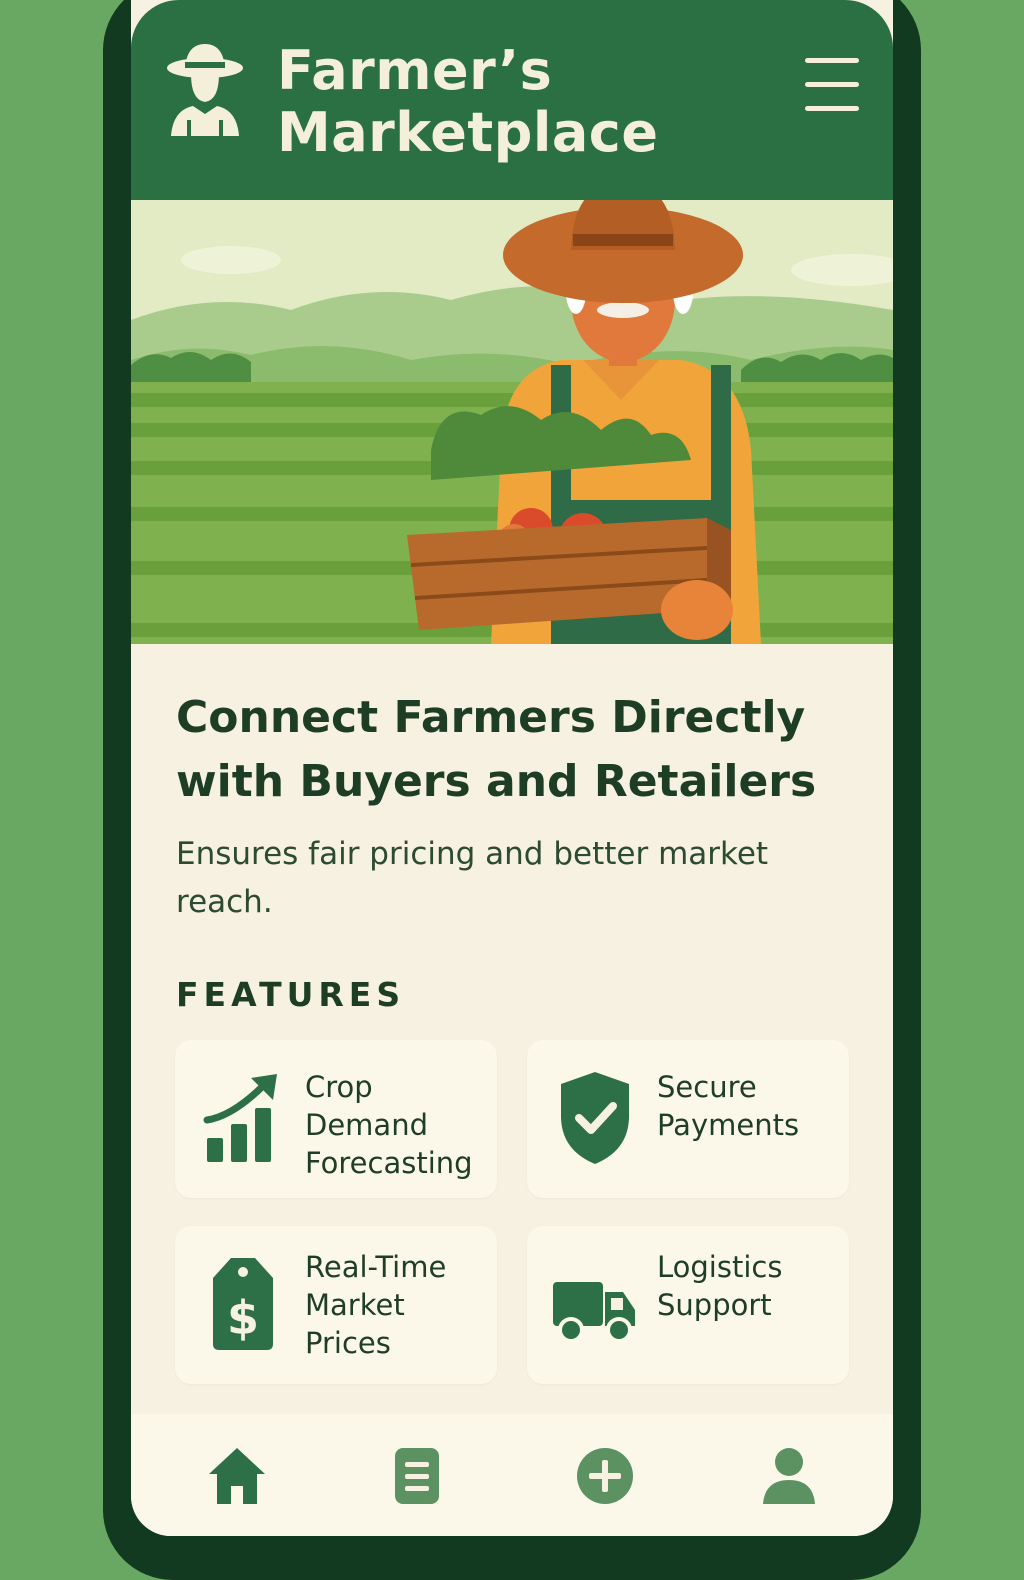  What do you see at coordinates (389, 1125) in the screenshot?
I see `feature-label: Crop Demand Forecasting` at bounding box center [389, 1125].